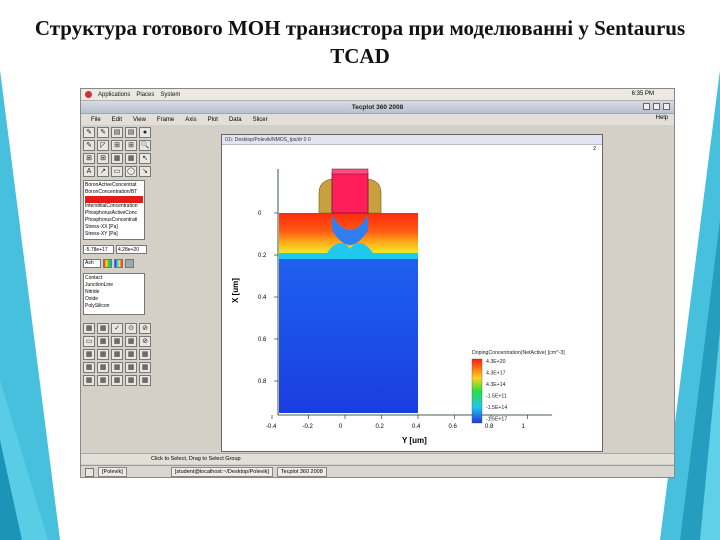  What do you see at coordinates (114, 220) in the screenshot?
I see `variable-list-item: PhosphorusConcentrati` at bounding box center [114, 220].